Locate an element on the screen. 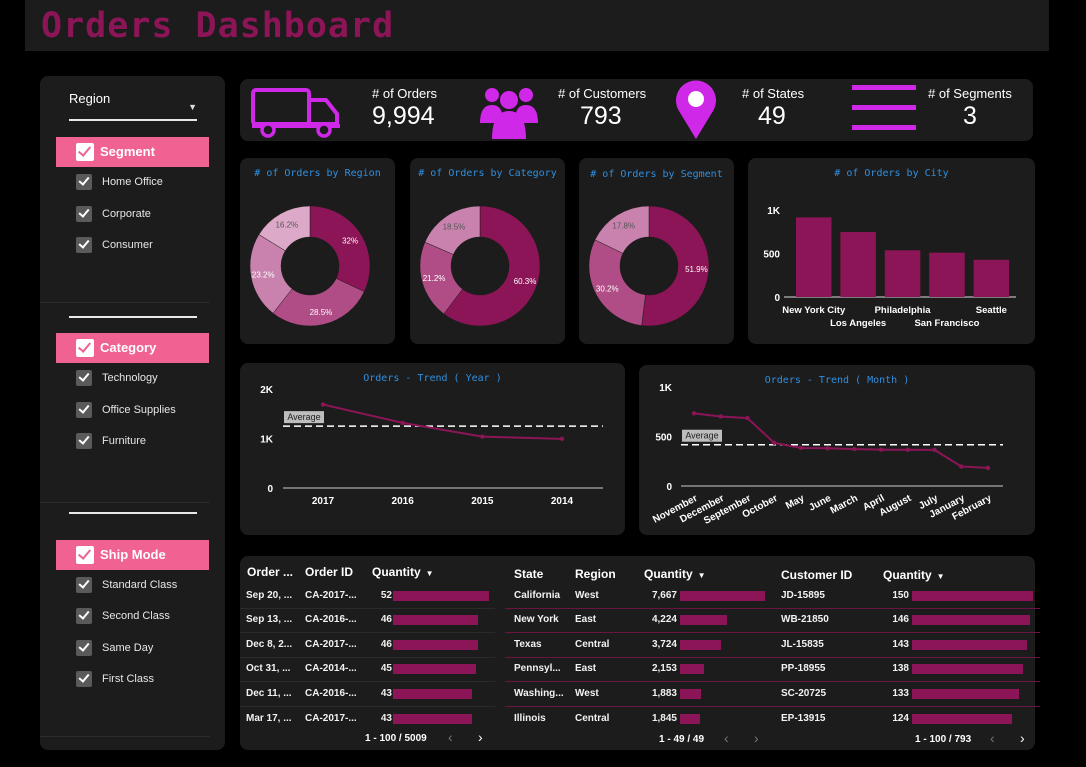 This screenshot has width=1086, height=767. region-donut-chart: 32% 28.5% 23.2% 16.2% is located at coordinates (317, 251).